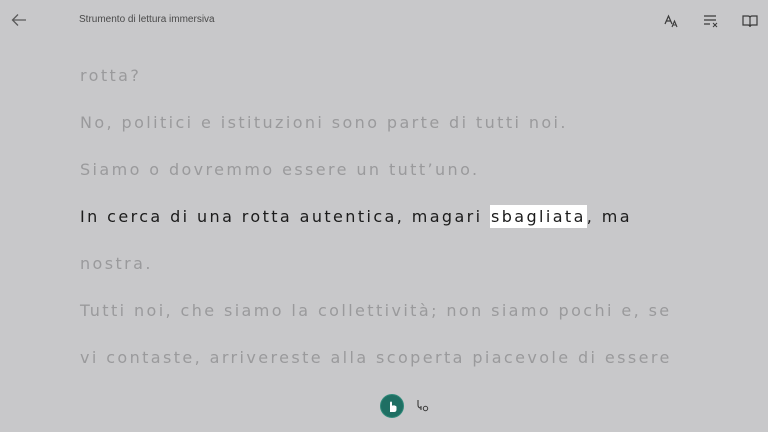  Describe the element at coordinates (147, 19) in the screenshot. I see `app-title: Strumento di lettura immersiva` at that location.